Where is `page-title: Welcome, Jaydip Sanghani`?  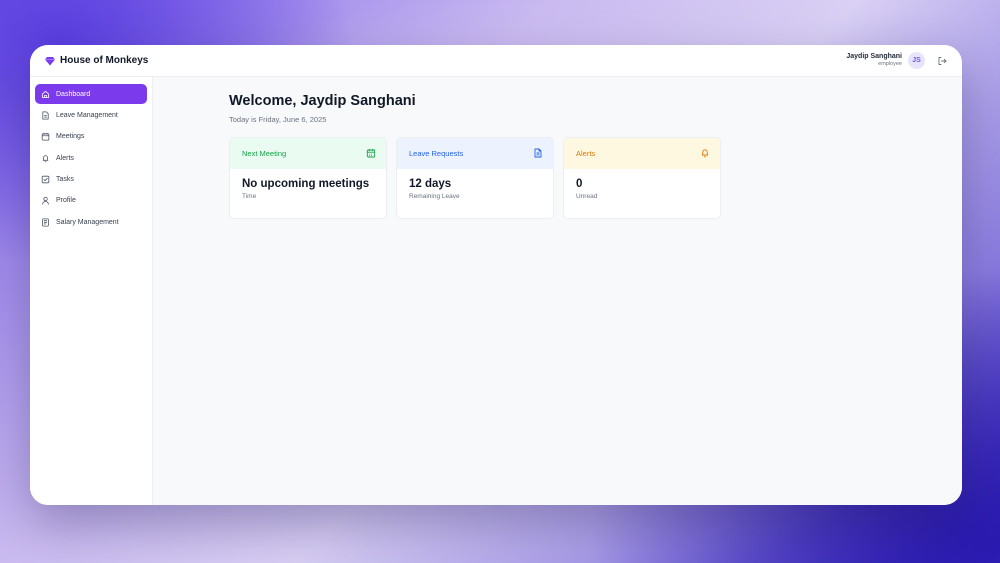
page-title: Welcome, Jaydip Sanghani is located at coordinates (322, 101).